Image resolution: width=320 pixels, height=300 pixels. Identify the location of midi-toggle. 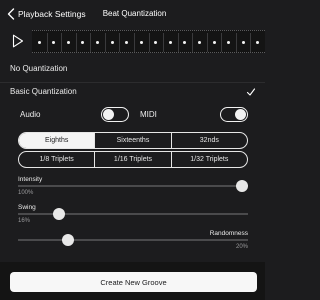
(234, 114).